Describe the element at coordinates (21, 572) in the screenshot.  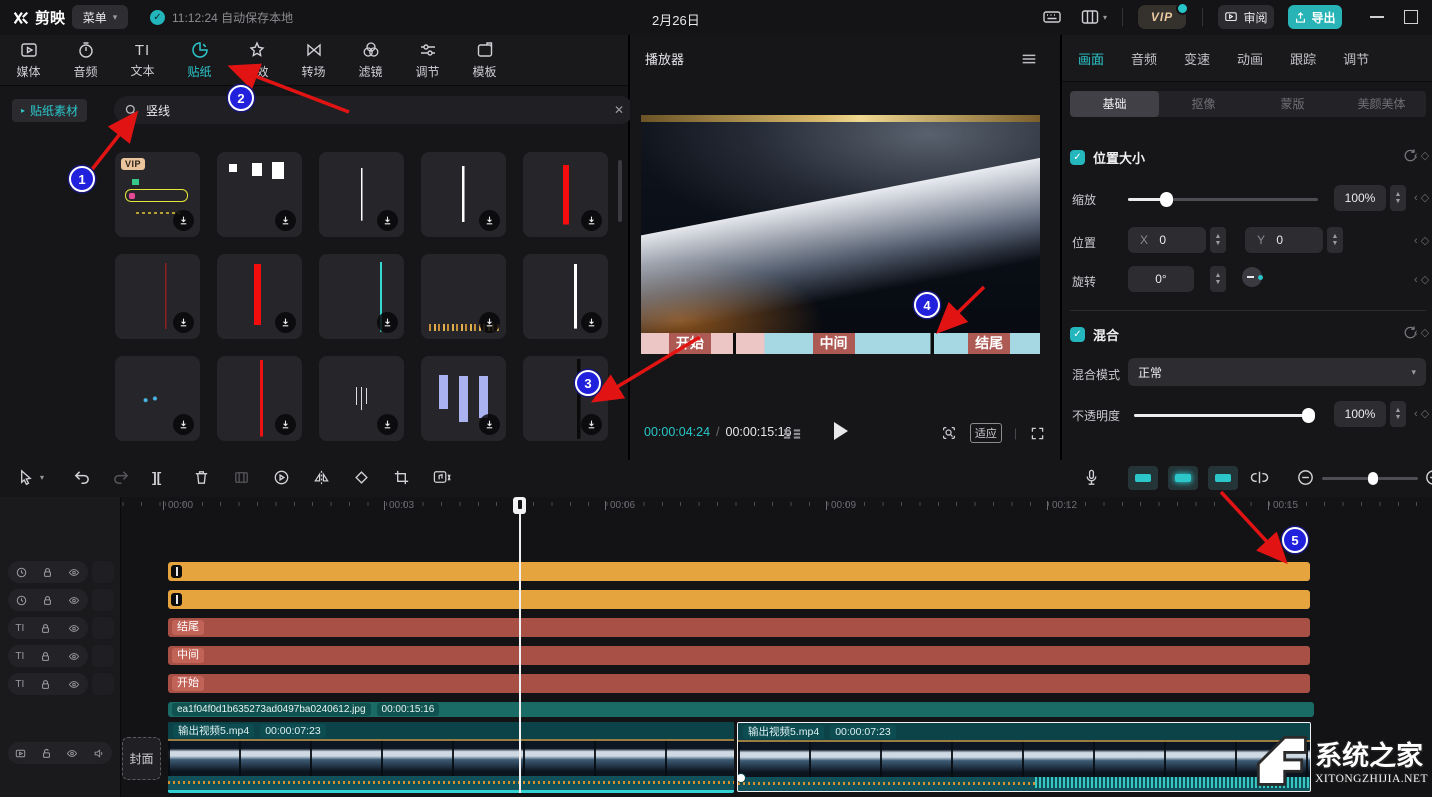
I see `clock-icon` at that location.